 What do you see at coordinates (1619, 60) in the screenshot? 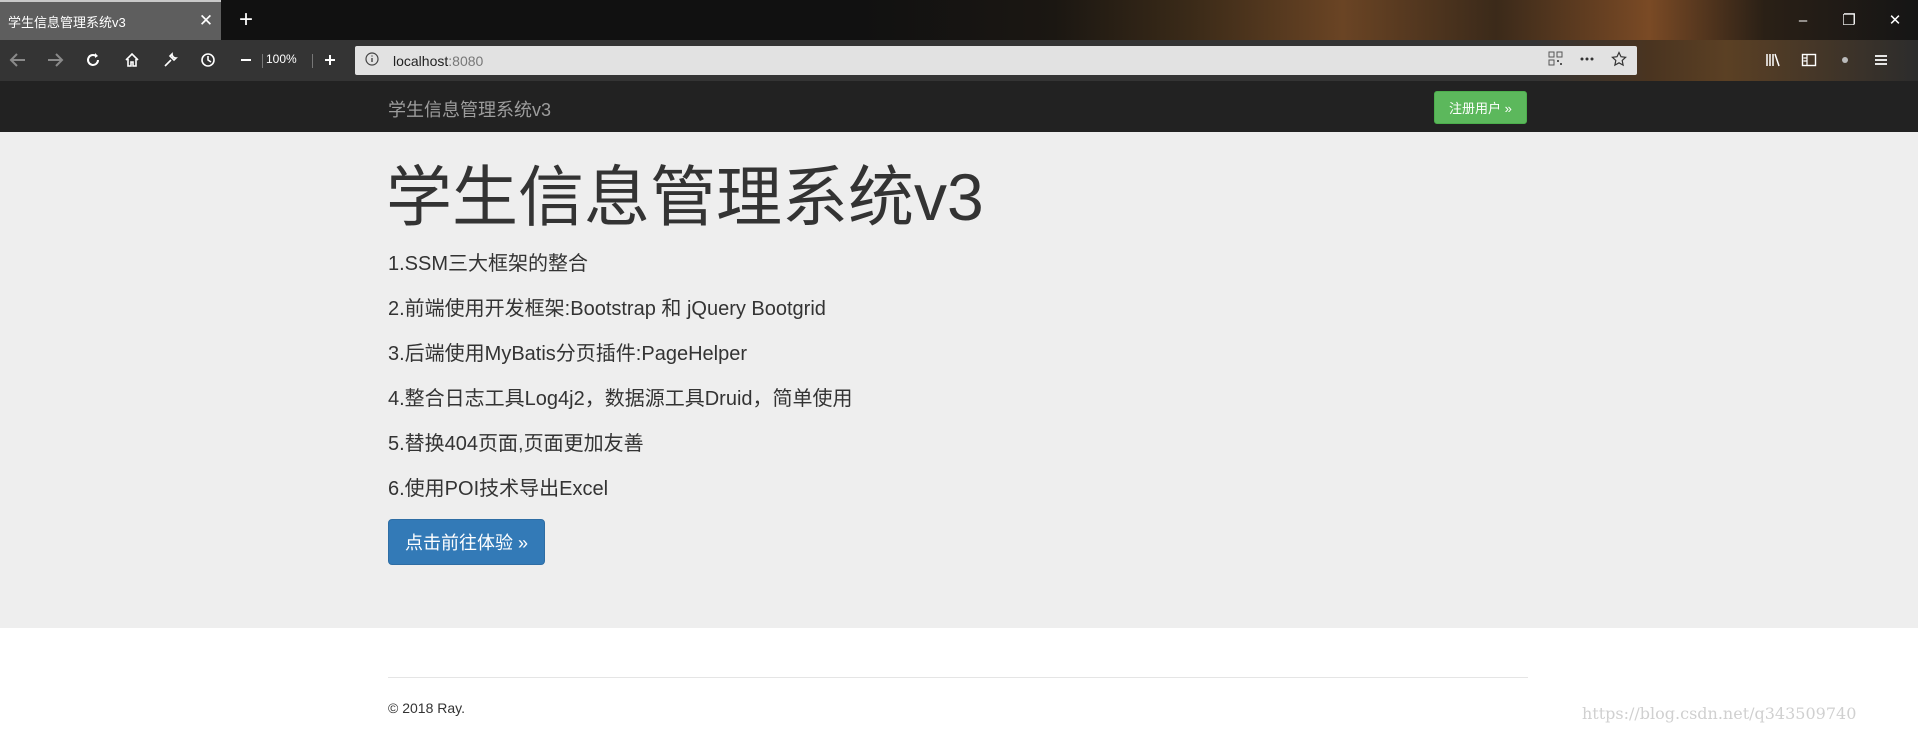
I see `bookmark-star-icon` at bounding box center [1619, 60].